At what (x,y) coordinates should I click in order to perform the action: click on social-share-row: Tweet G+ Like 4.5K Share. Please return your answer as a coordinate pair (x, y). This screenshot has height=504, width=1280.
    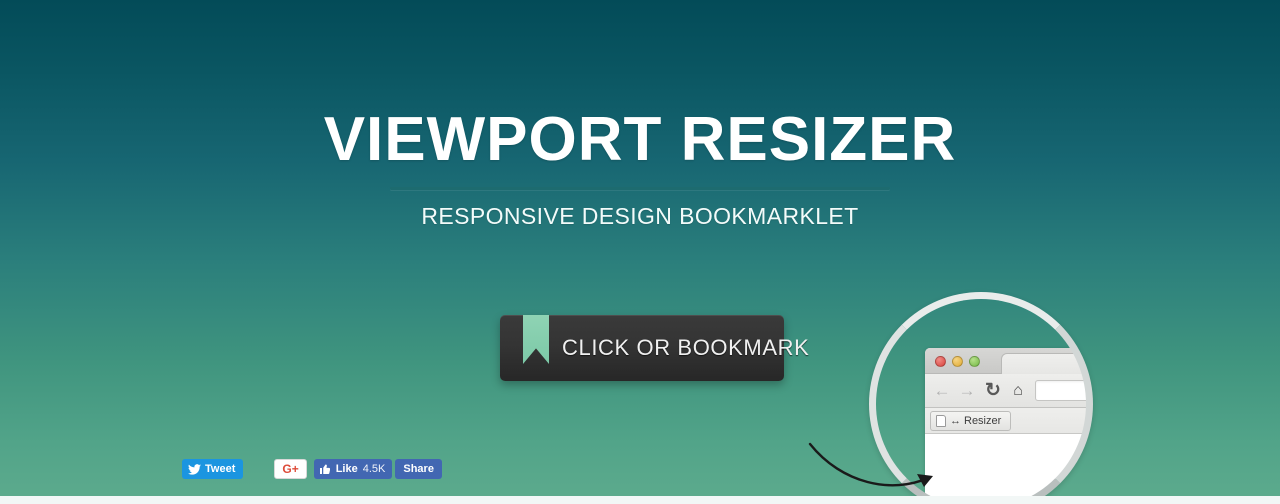
    Looking at the image, I should click on (312, 469).